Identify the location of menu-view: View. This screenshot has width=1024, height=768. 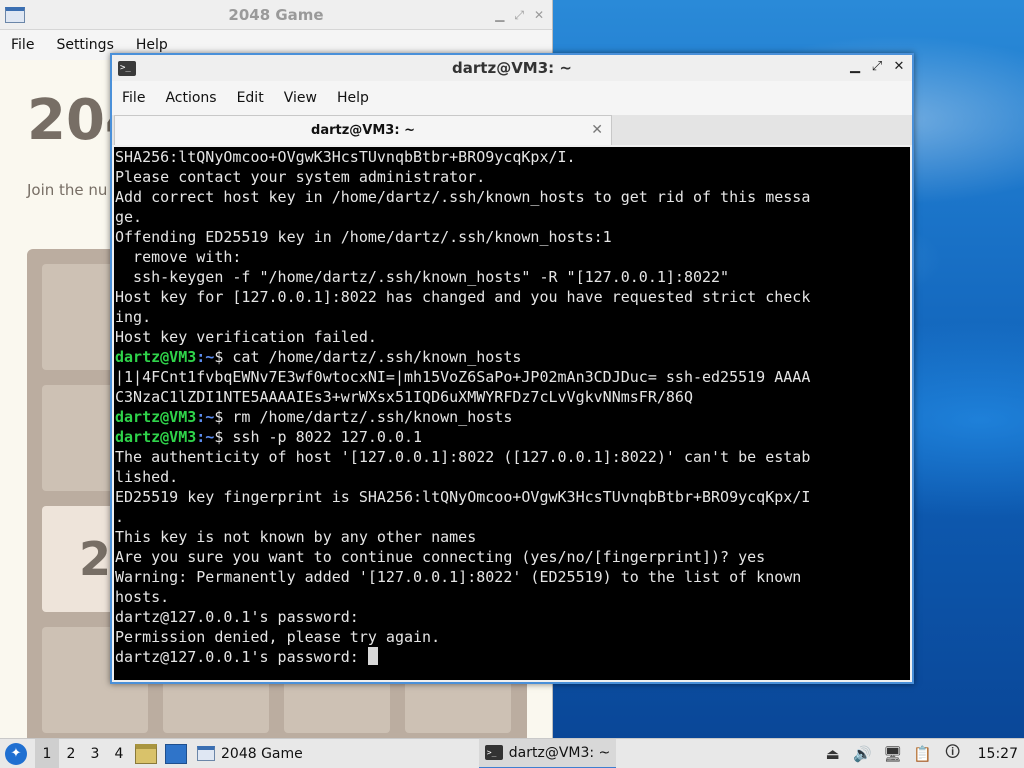
(300, 98).